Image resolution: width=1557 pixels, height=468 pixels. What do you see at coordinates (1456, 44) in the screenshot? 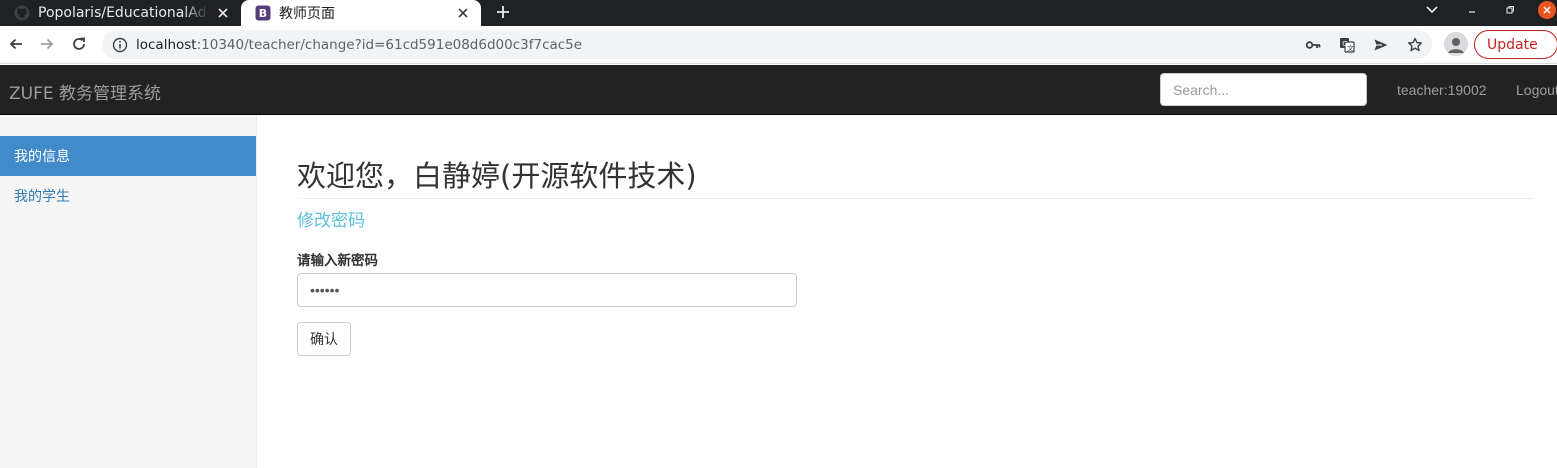
I see `profile-avatar-icon` at bounding box center [1456, 44].